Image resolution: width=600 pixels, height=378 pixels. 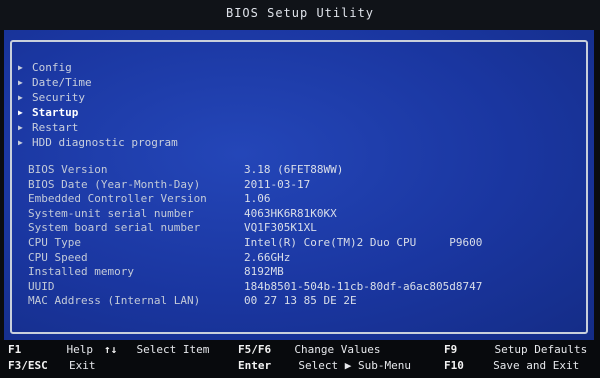 What do you see at coordinates (114, 301) in the screenshot?
I see `info-label: MAC Address (Internal LAN)` at bounding box center [114, 301].